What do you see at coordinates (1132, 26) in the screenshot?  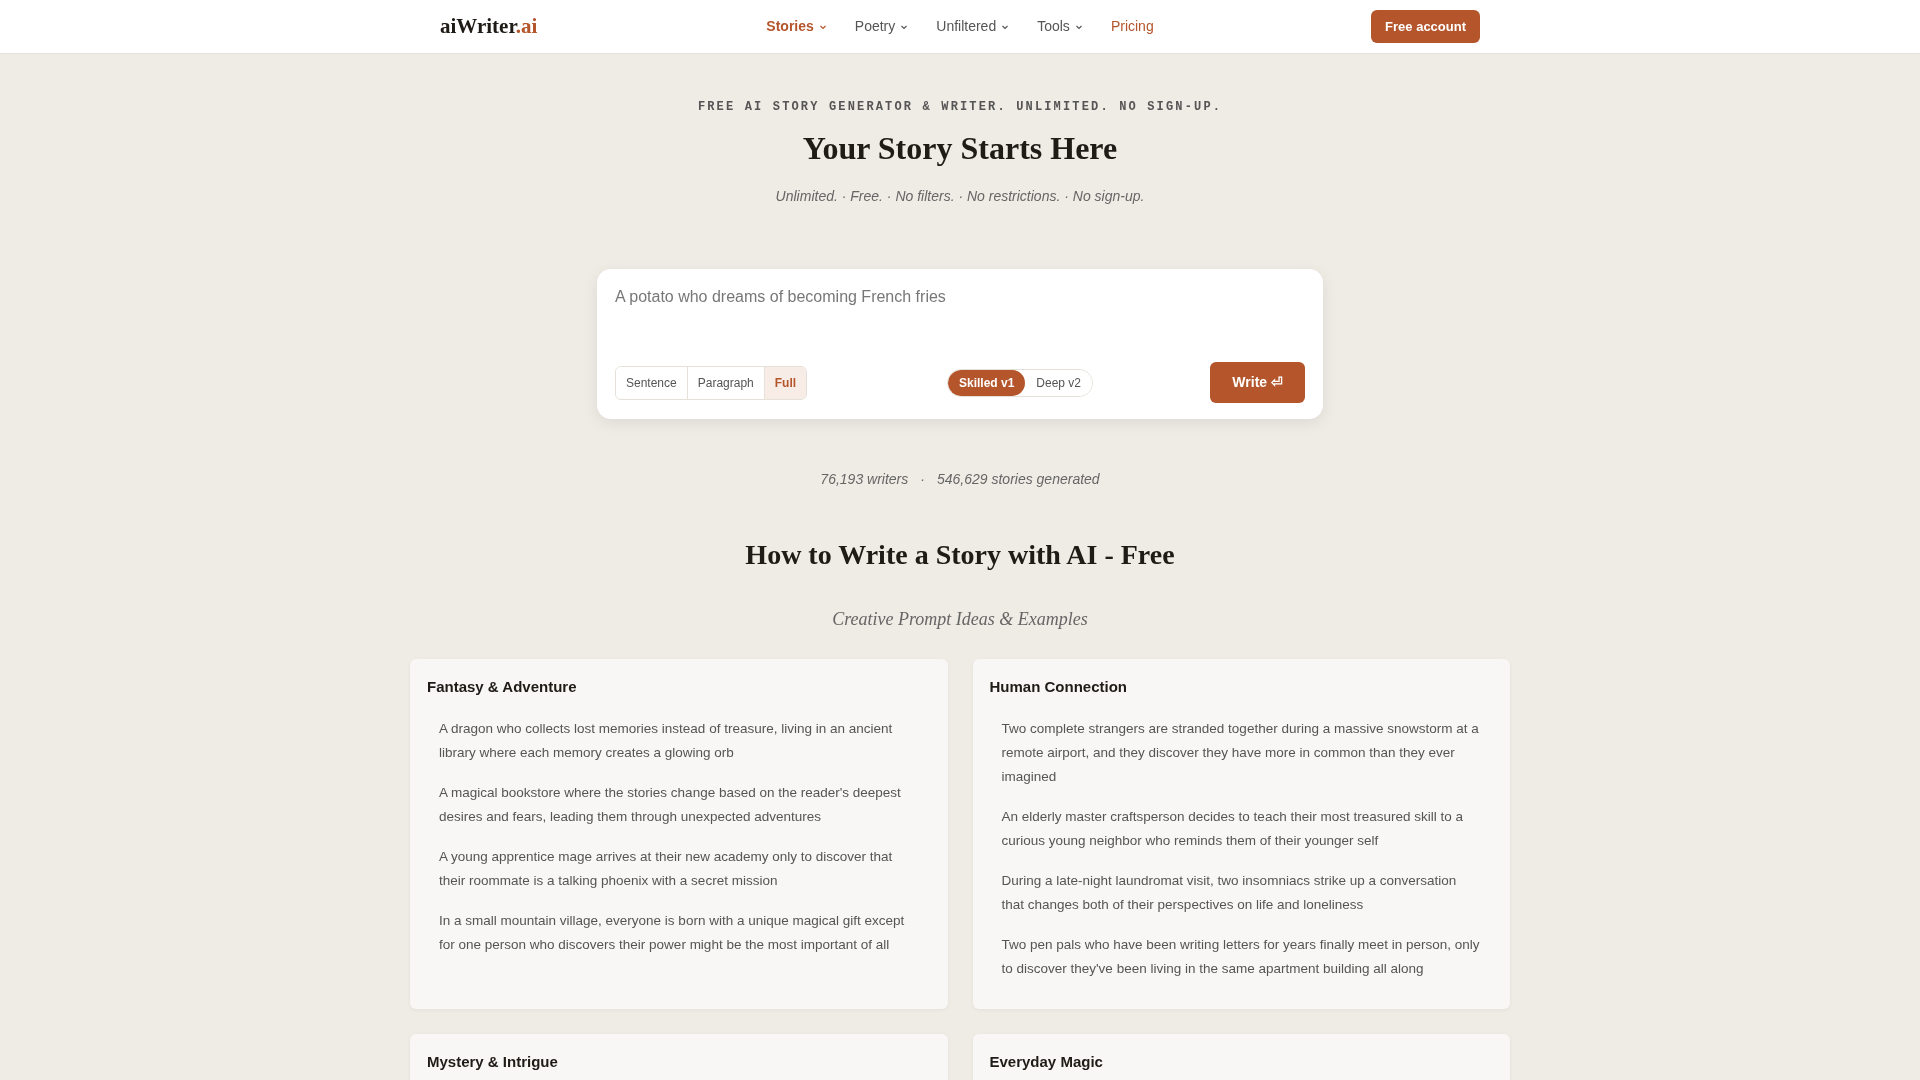 I see `nav-link: Pricing` at bounding box center [1132, 26].